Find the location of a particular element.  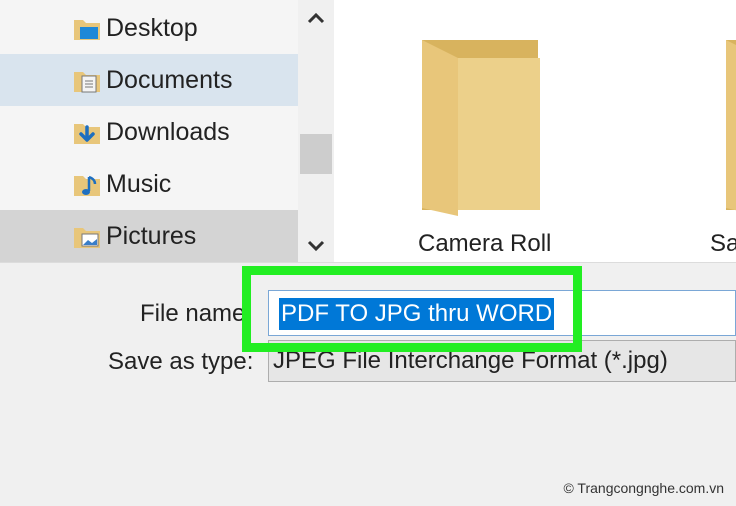

nav-item-label: Music is located at coordinates (139, 184).